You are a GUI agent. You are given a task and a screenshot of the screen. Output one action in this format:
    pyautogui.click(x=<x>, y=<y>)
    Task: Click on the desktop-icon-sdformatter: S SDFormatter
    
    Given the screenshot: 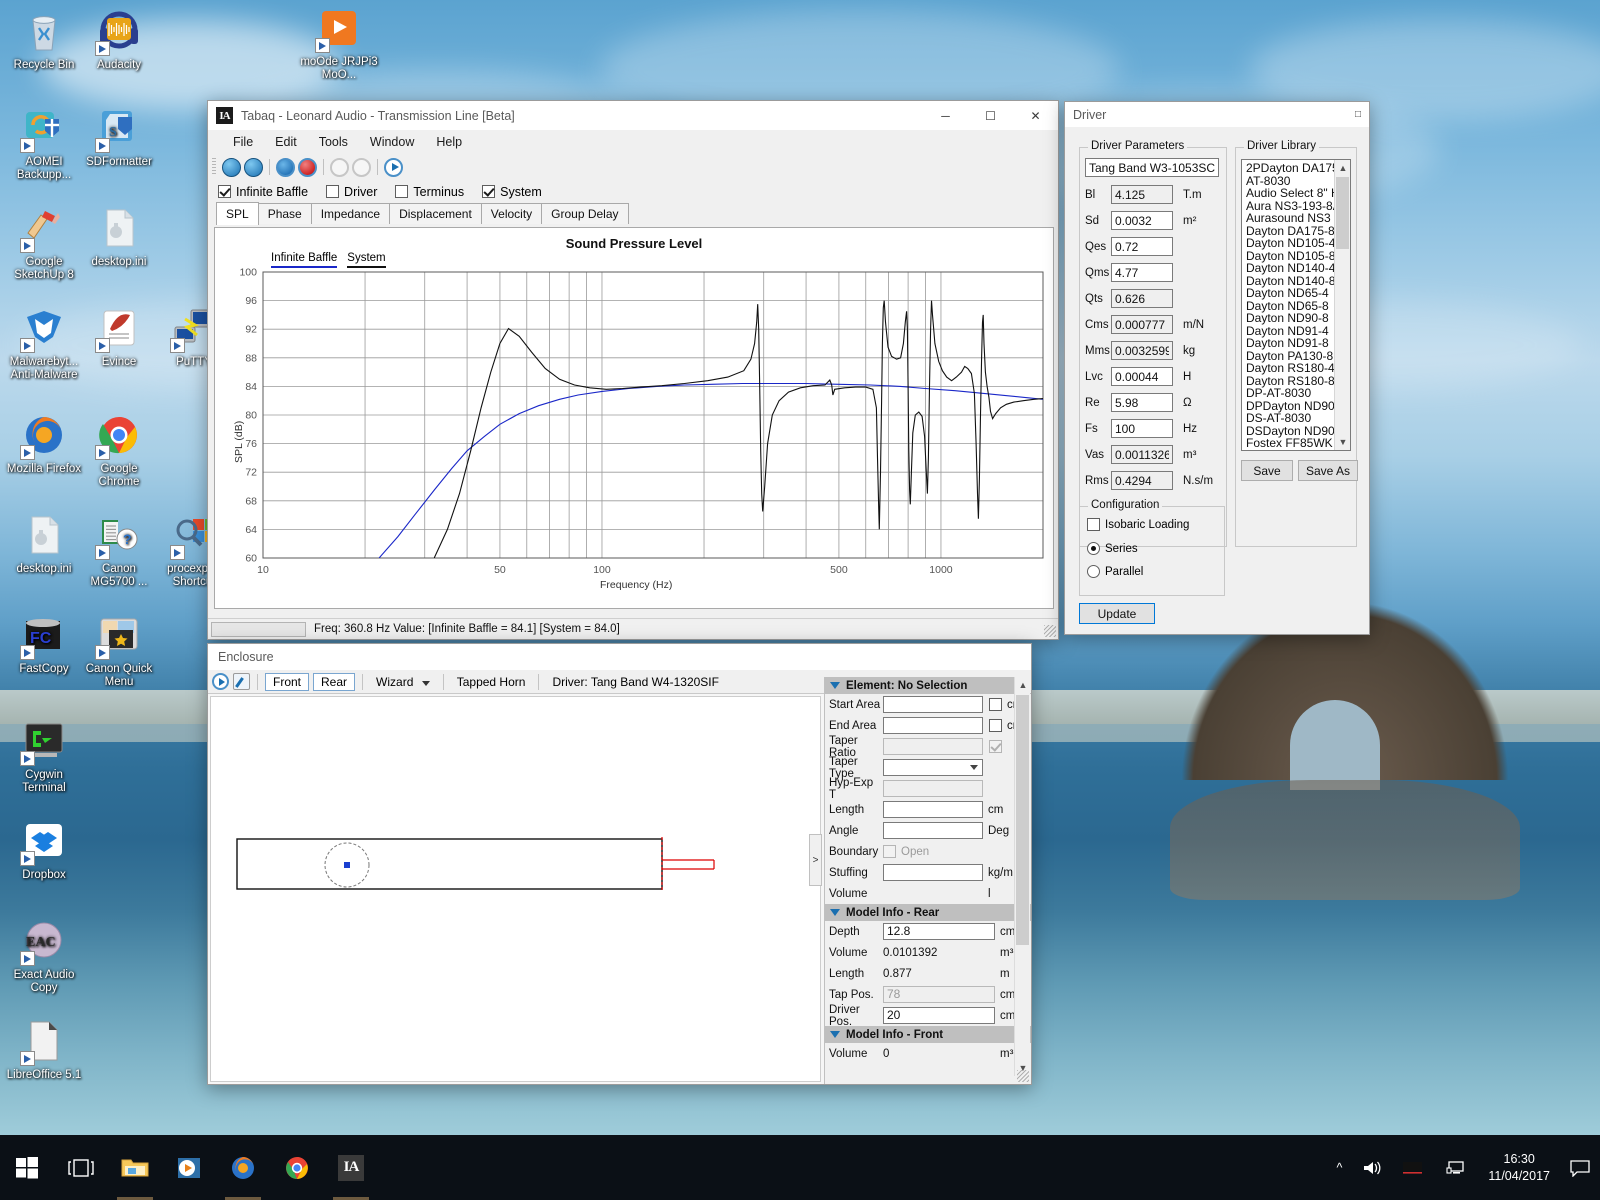 What is the action you would take?
    pyautogui.click(x=119, y=137)
    